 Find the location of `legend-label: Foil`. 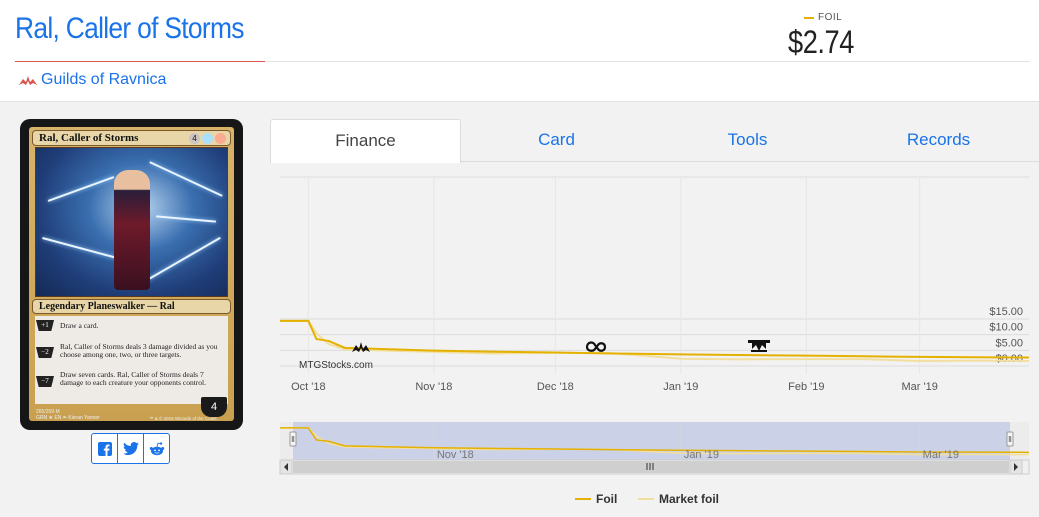

legend-label: Foil is located at coordinates (606, 499).